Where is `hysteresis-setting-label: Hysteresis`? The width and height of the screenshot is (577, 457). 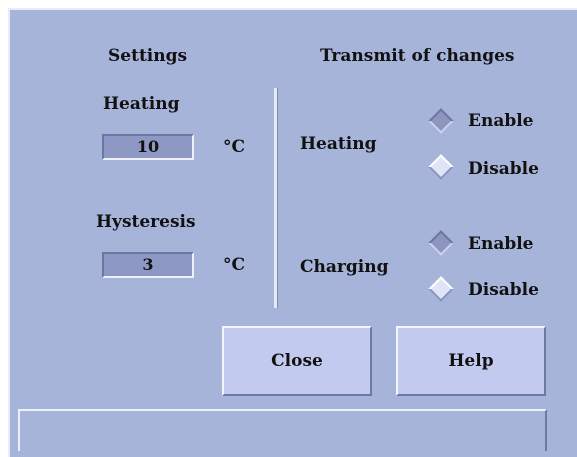
hysteresis-setting-label: Hysteresis is located at coordinates (146, 222).